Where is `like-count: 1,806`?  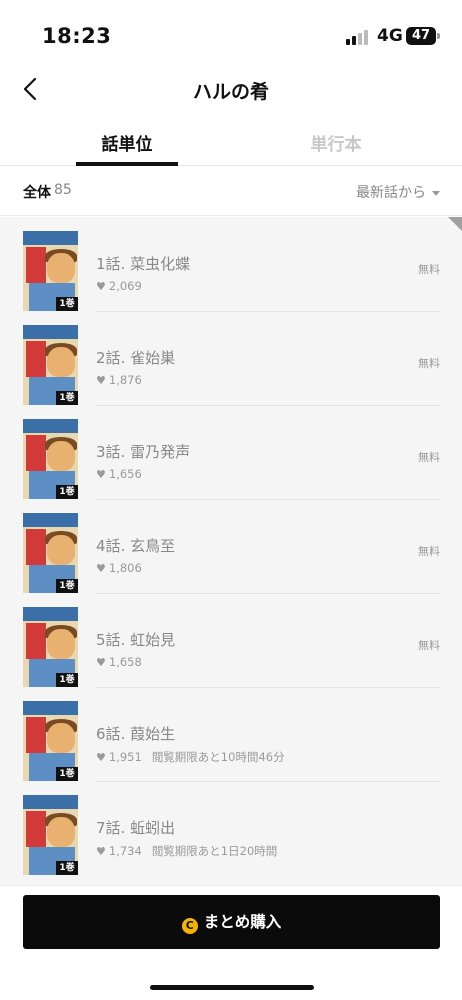 like-count: 1,806 is located at coordinates (125, 568).